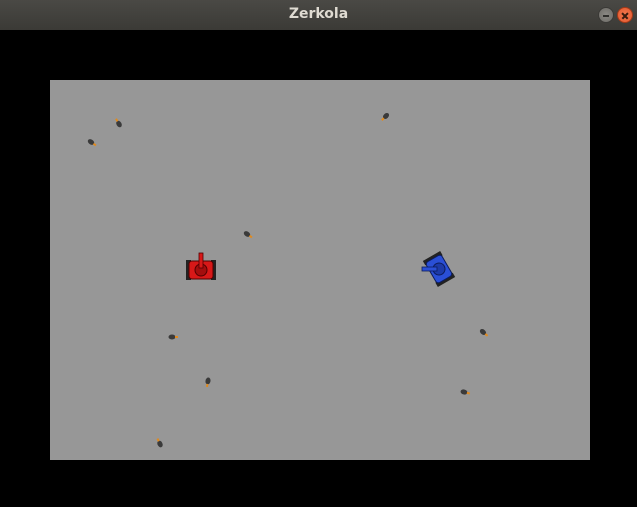 The width and height of the screenshot is (637, 507). I want to click on blue-tank-barrel-icon, so click(429, 269).